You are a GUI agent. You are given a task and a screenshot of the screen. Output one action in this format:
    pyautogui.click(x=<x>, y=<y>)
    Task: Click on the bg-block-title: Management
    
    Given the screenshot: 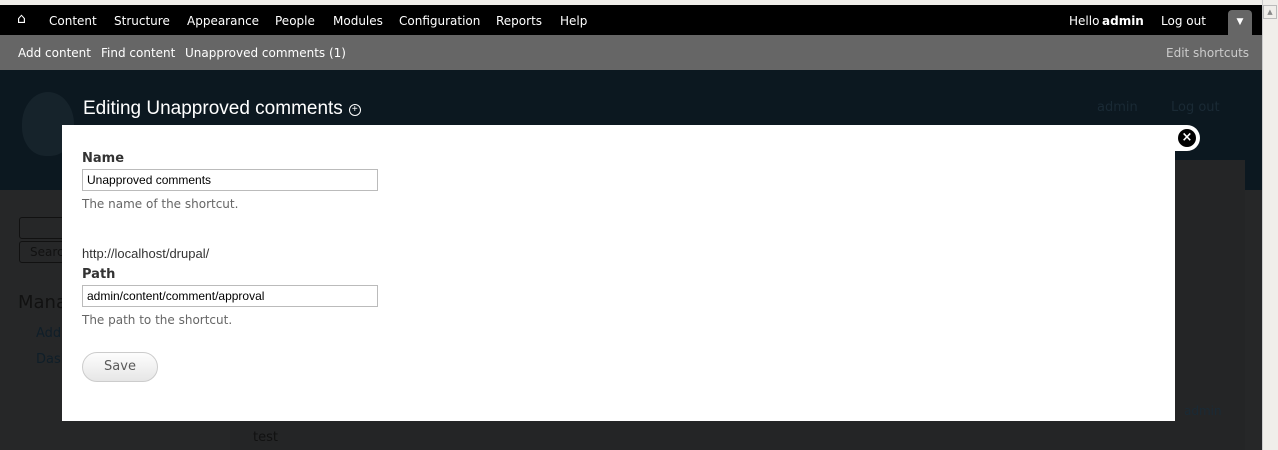 What is the action you would take?
    pyautogui.click(x=40, y=302)
    